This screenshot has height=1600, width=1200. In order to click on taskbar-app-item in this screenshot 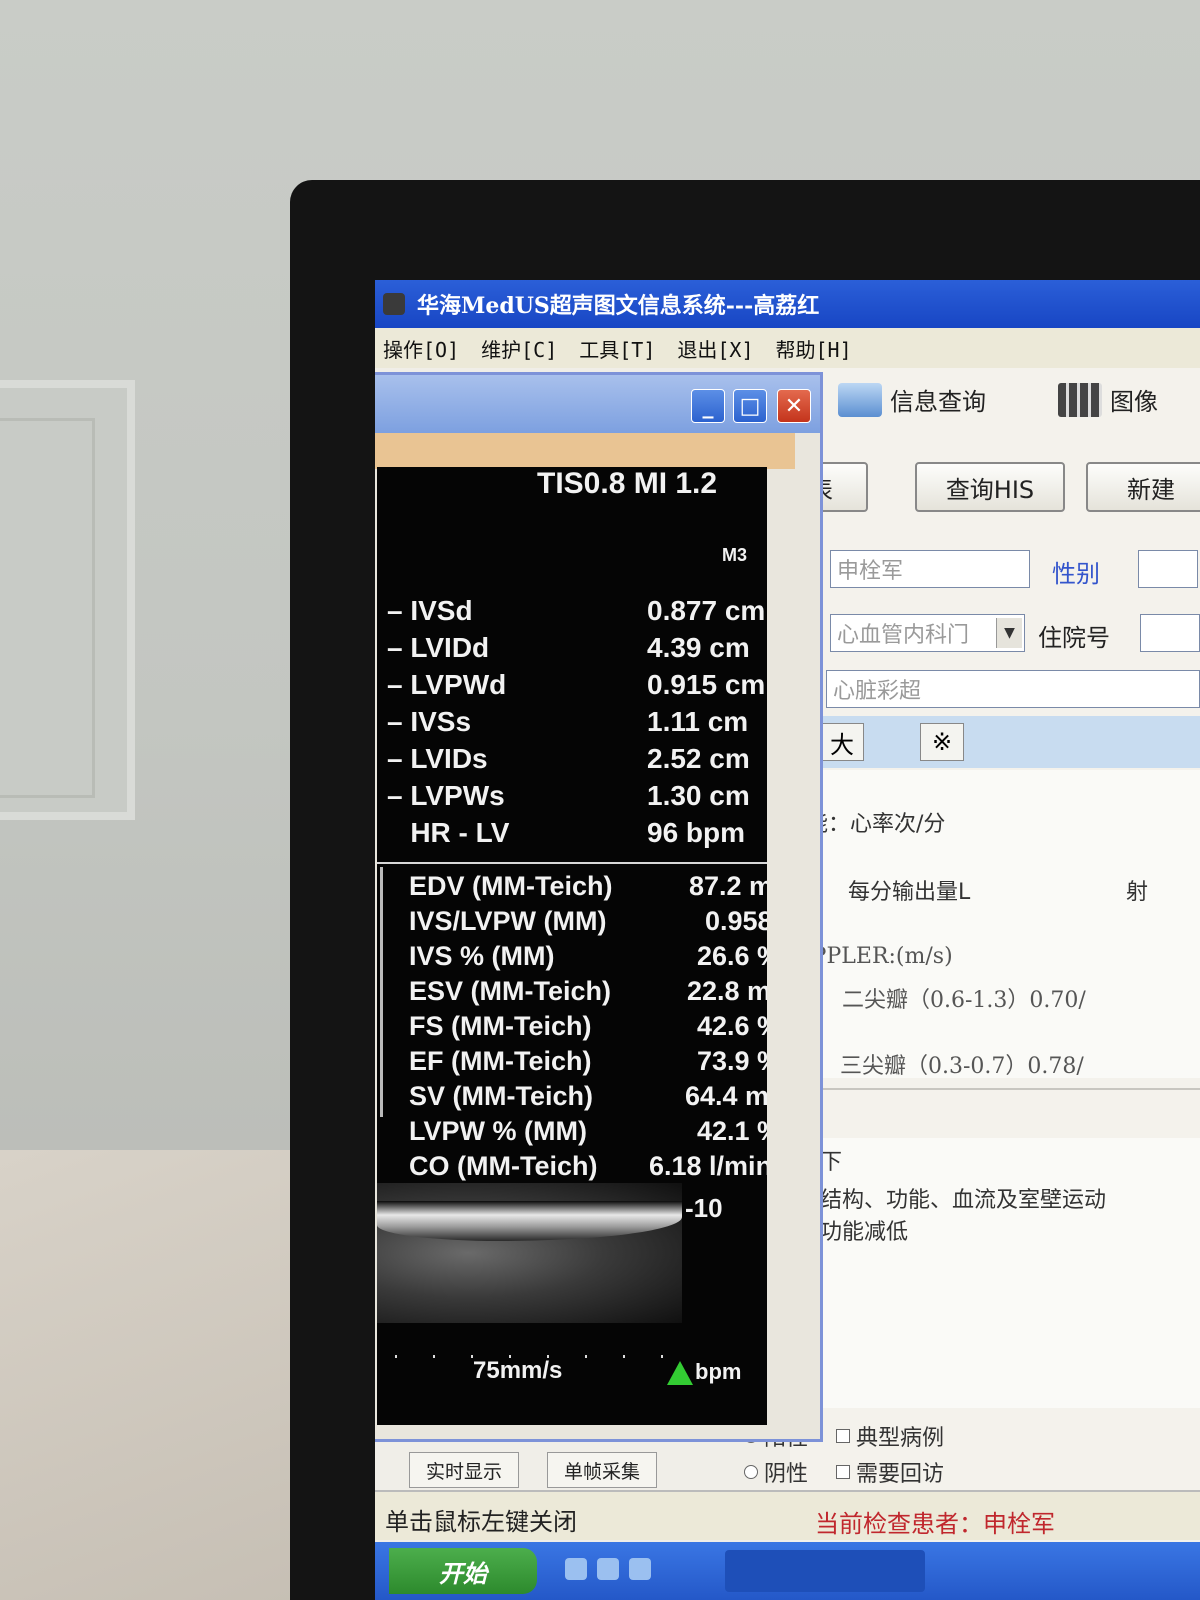, I will do `click(825, 1571)`.